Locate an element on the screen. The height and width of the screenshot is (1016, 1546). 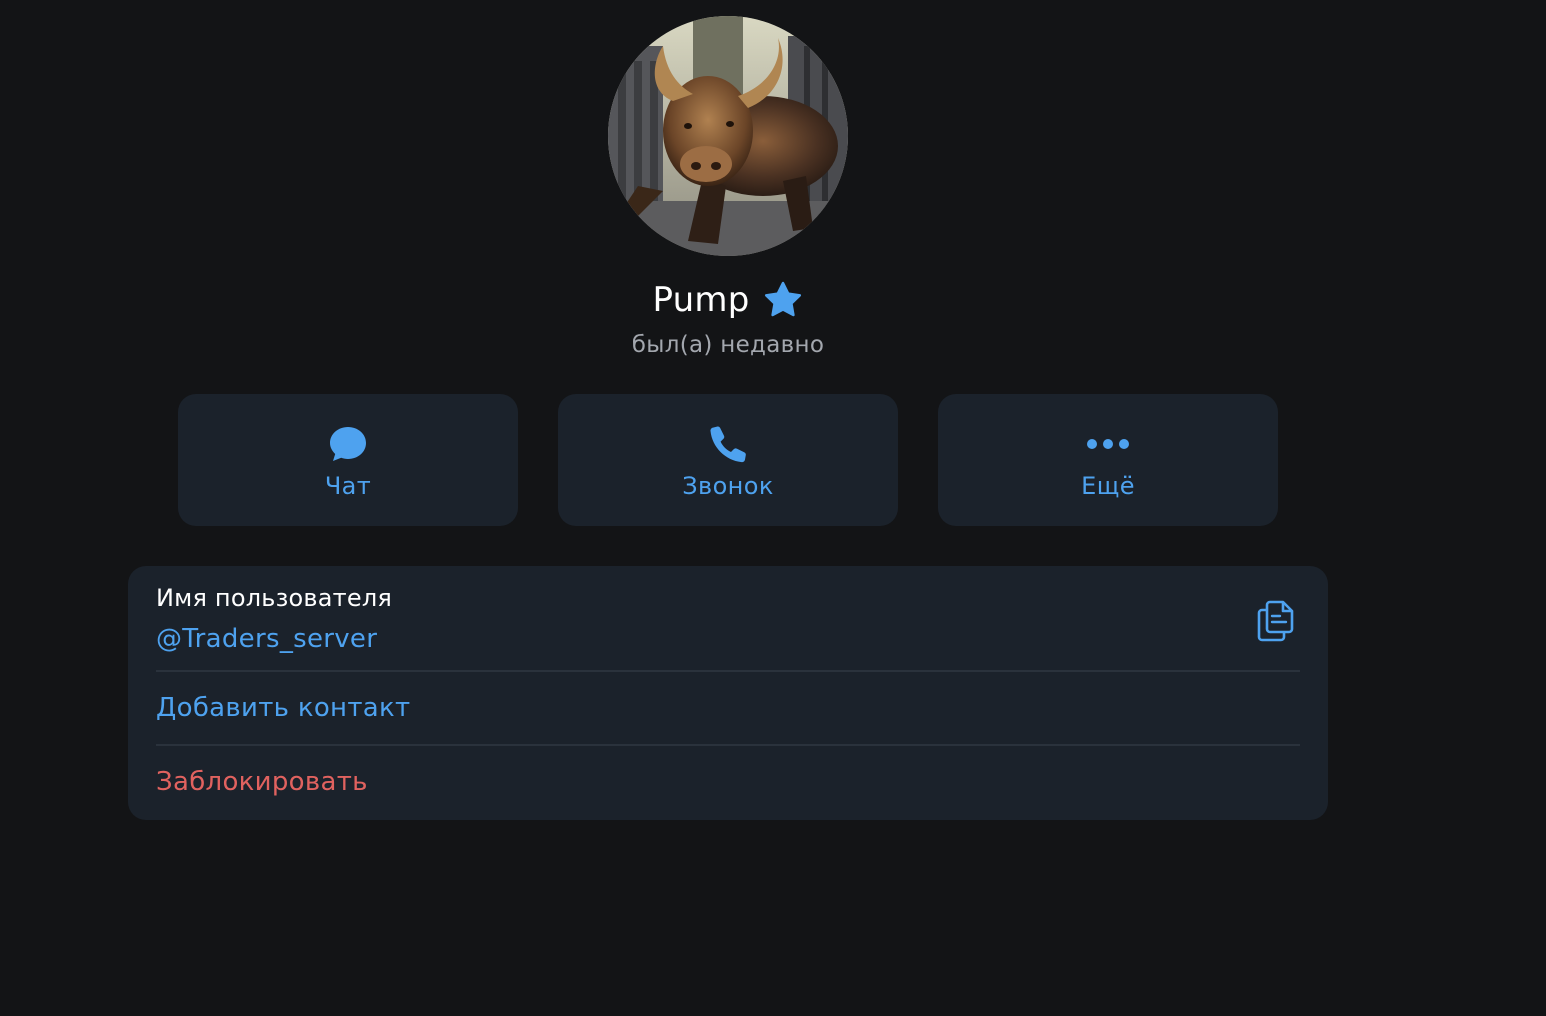
chat-button: Чат is located at coordinates (348, 460).